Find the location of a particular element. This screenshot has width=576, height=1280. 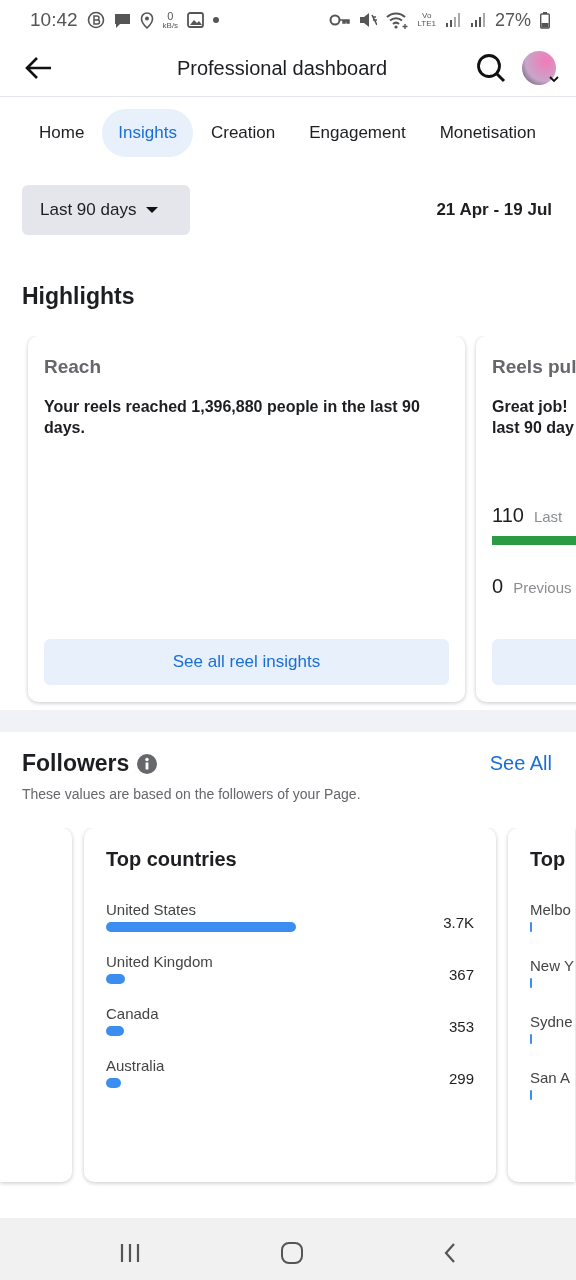

battery-percent: 27% is located at coordinates (512, 20).